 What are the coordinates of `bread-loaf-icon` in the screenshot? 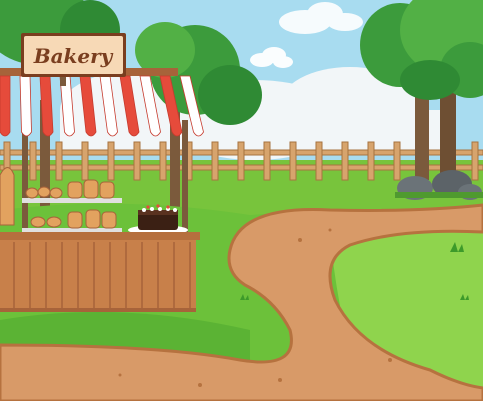 It's located at (7, 196).